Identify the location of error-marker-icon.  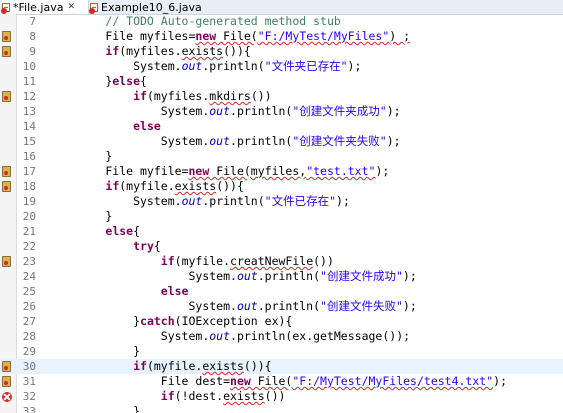
(7, 397).